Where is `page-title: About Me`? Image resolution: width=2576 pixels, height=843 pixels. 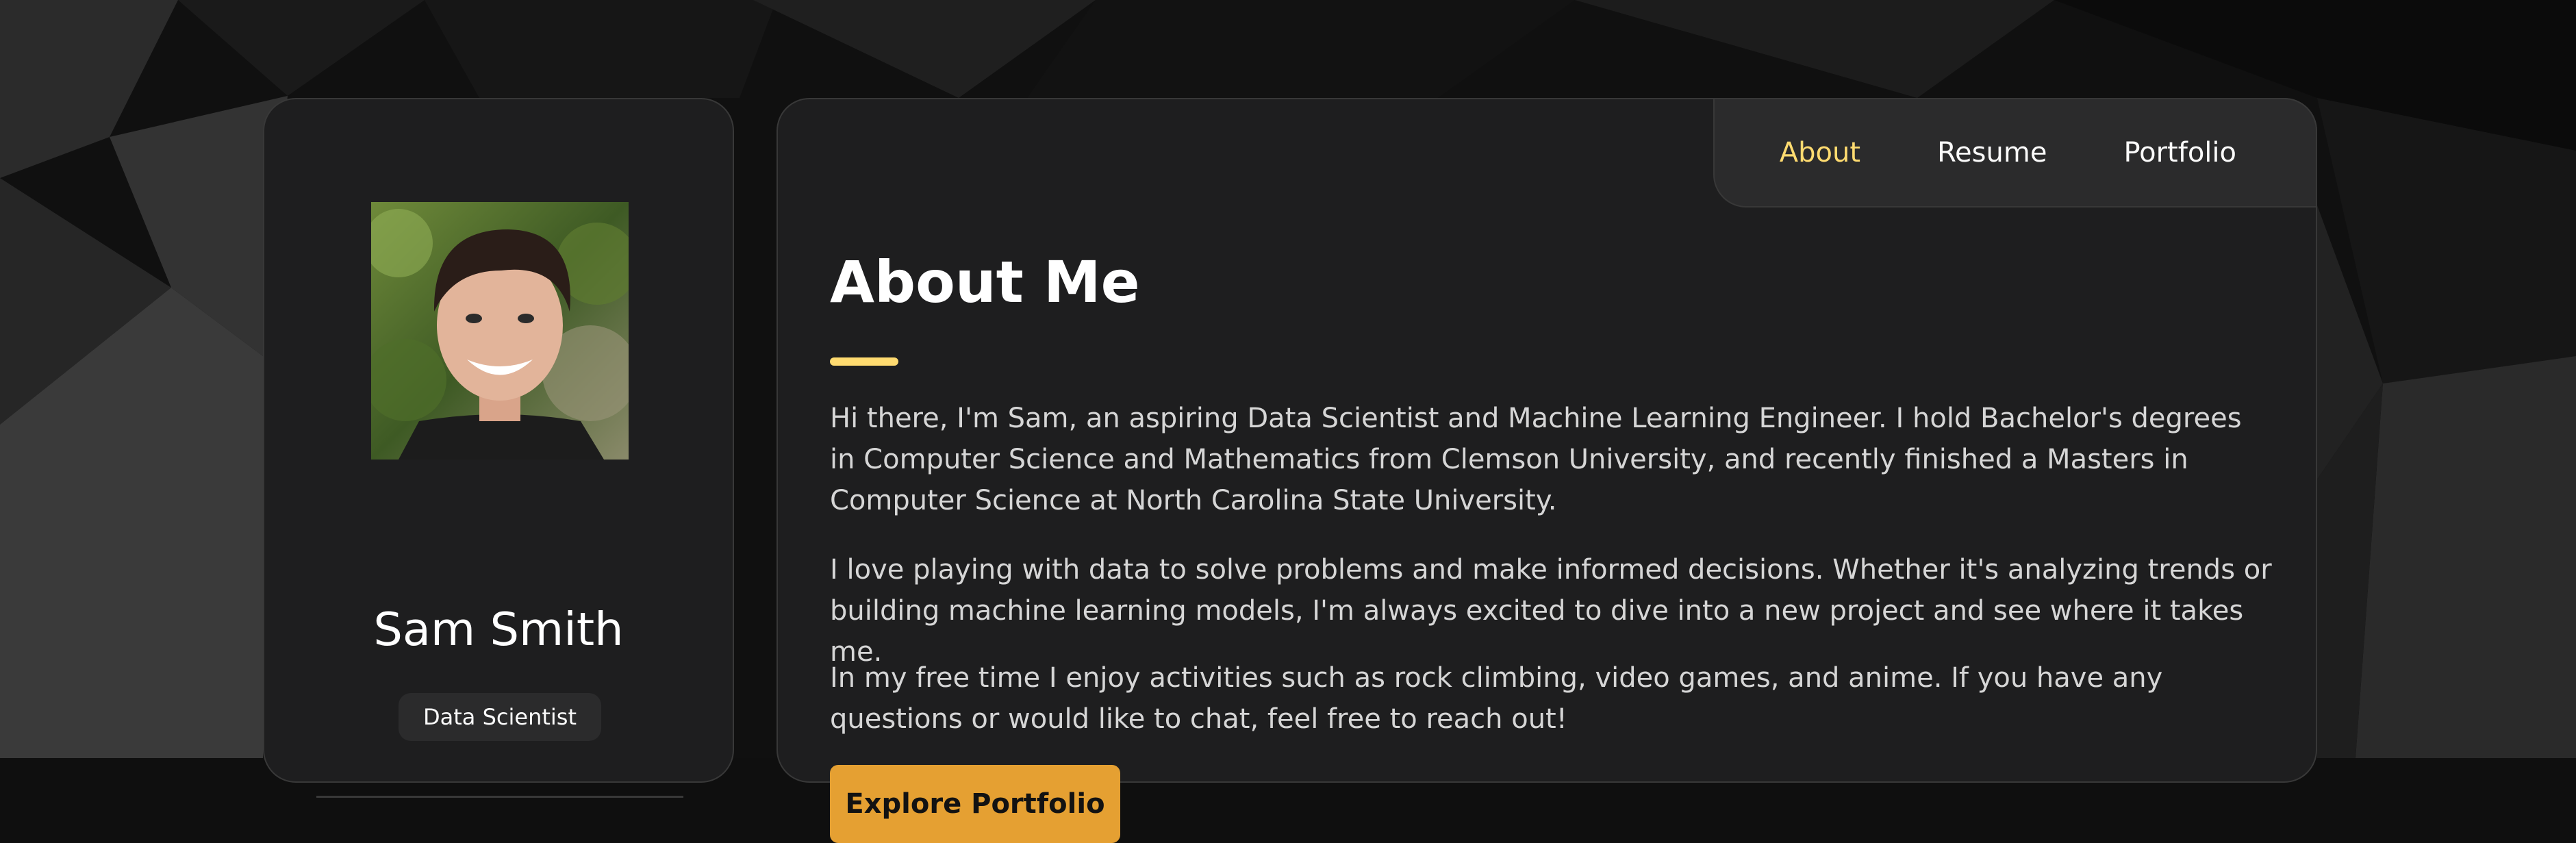
page-title: About Me is located at coordinates (985, 282).